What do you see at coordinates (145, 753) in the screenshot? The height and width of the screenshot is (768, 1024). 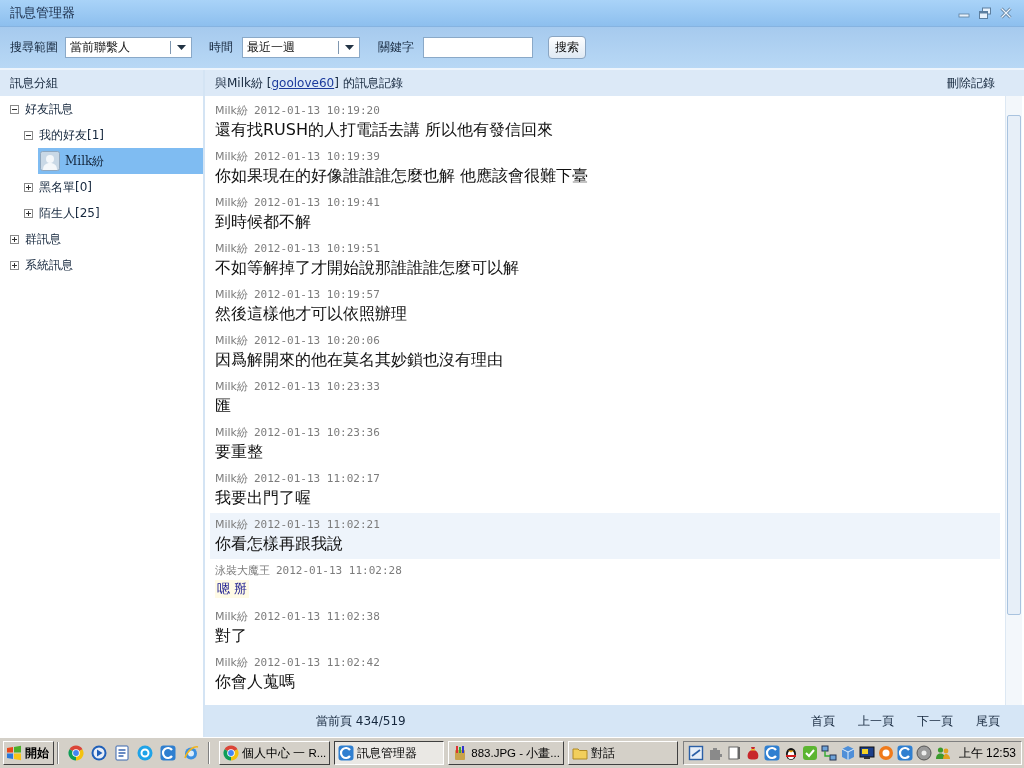 I see `target-icon` at bounding box center [145, 753].